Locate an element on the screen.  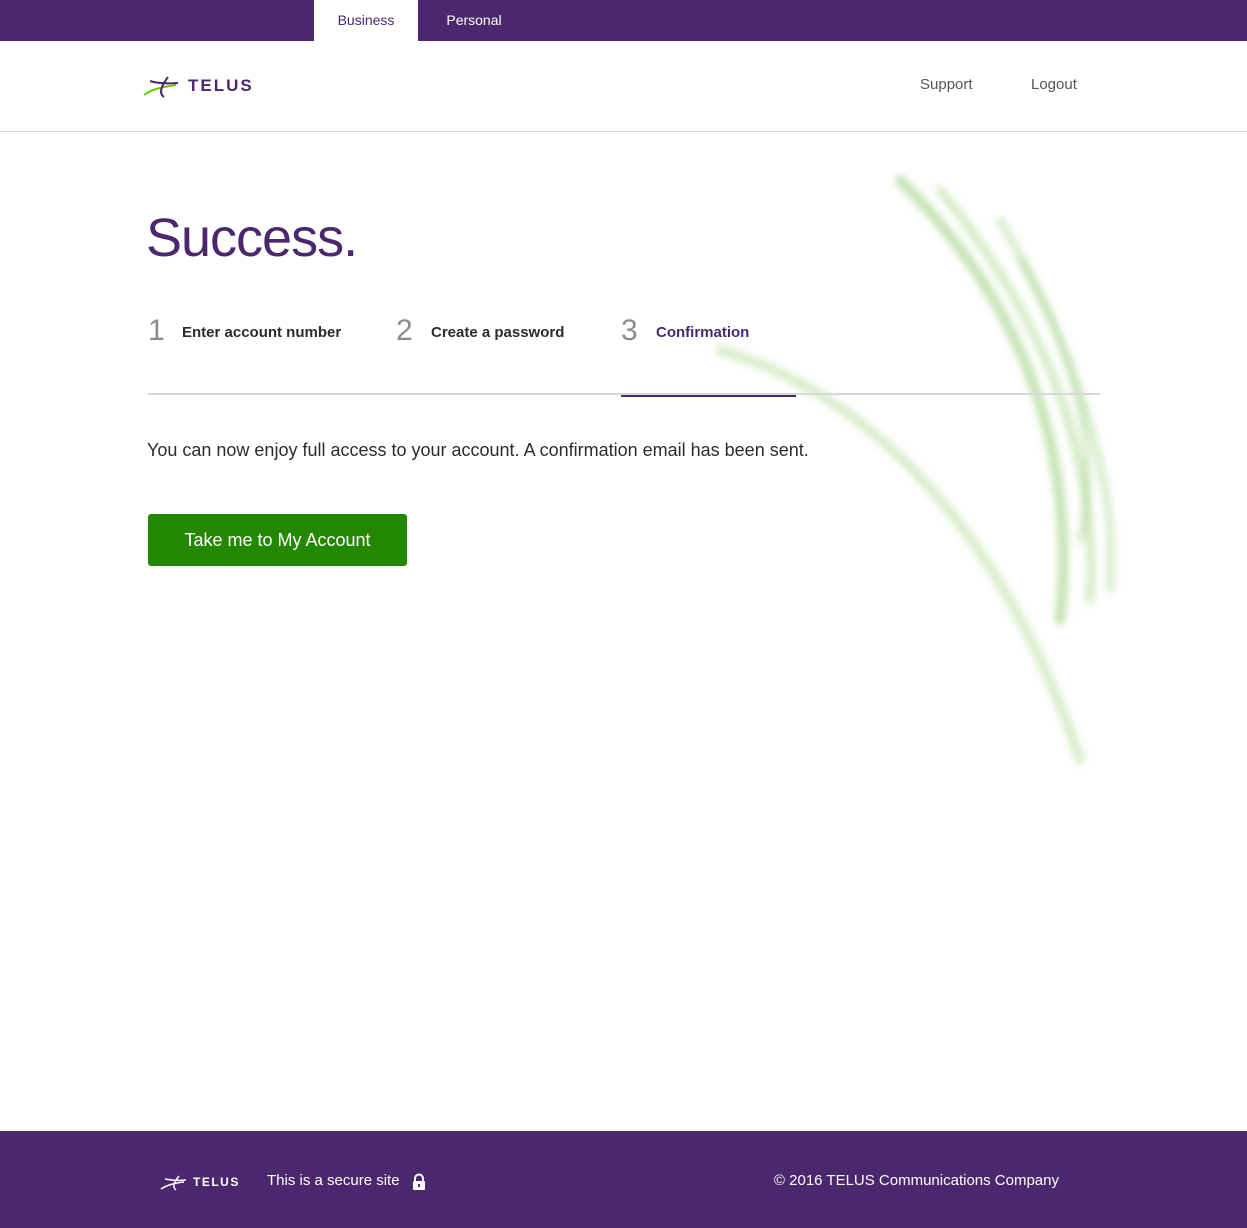
step-number: 3 is located at coordinates (629, 330).